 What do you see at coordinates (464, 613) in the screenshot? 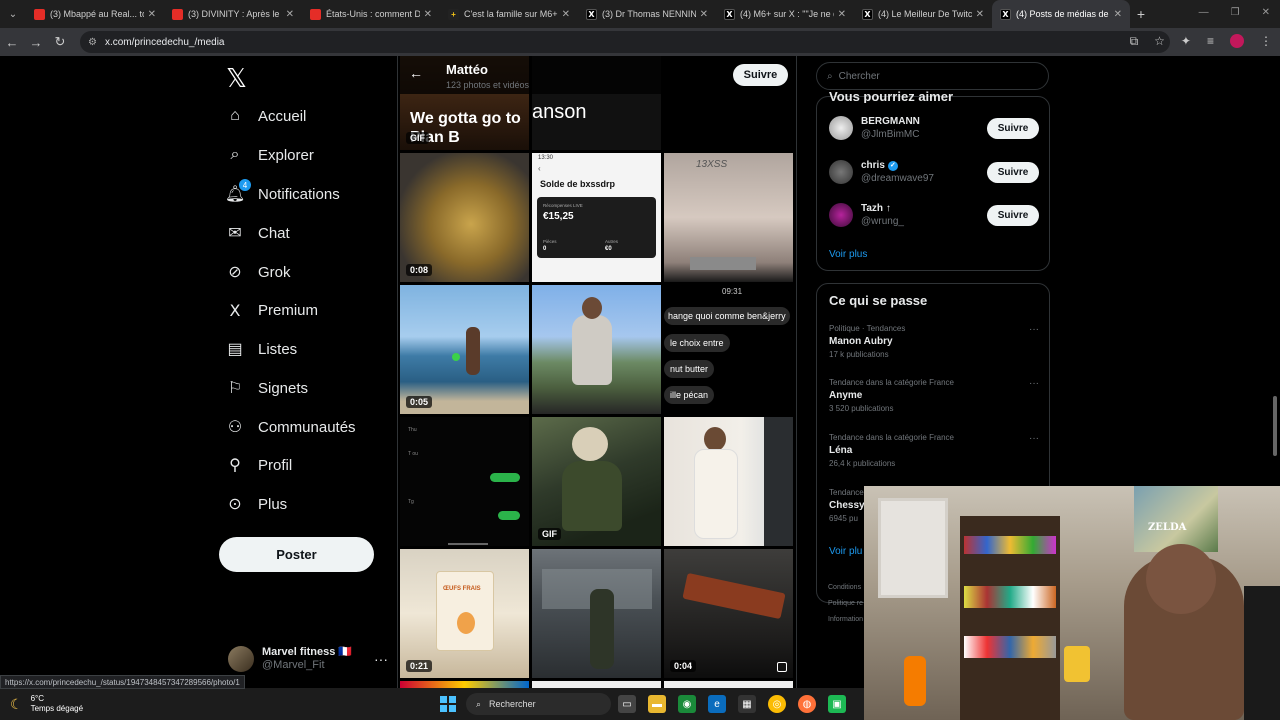
I see `media-tile: ŒUFS FRAIS 0:21` at bounding box center [464, 613].